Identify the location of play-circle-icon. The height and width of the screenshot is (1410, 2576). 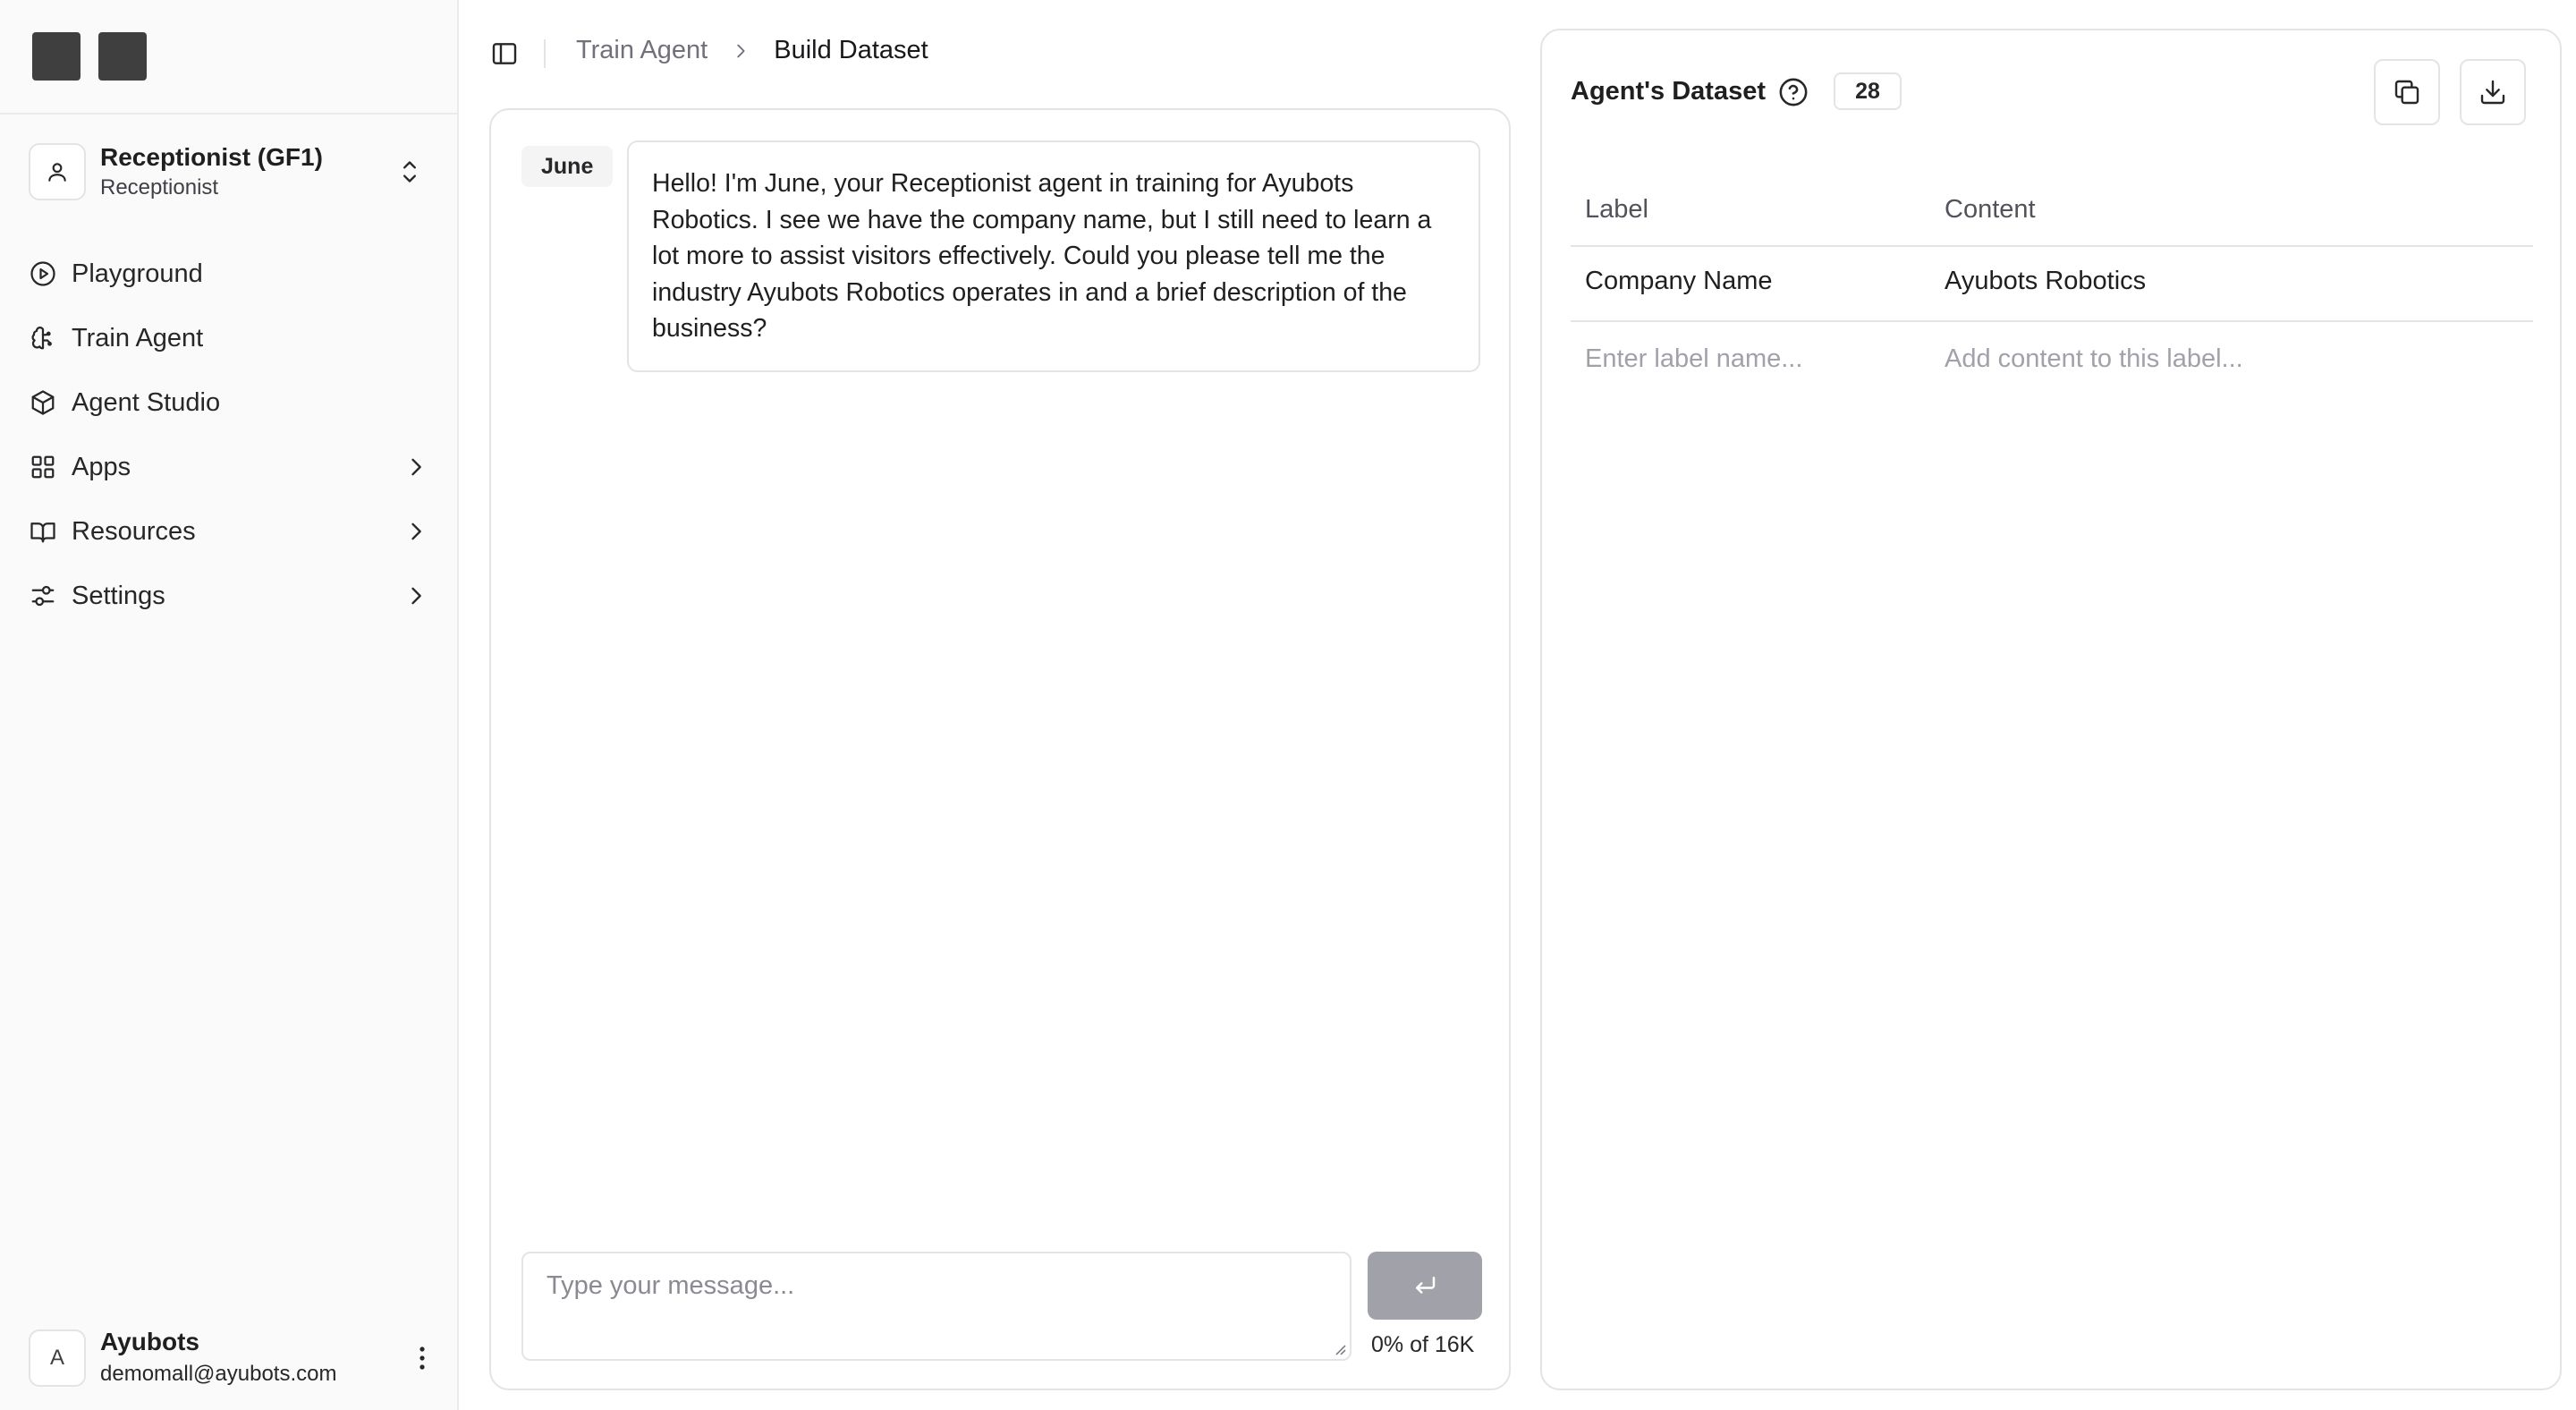
(43, 273).